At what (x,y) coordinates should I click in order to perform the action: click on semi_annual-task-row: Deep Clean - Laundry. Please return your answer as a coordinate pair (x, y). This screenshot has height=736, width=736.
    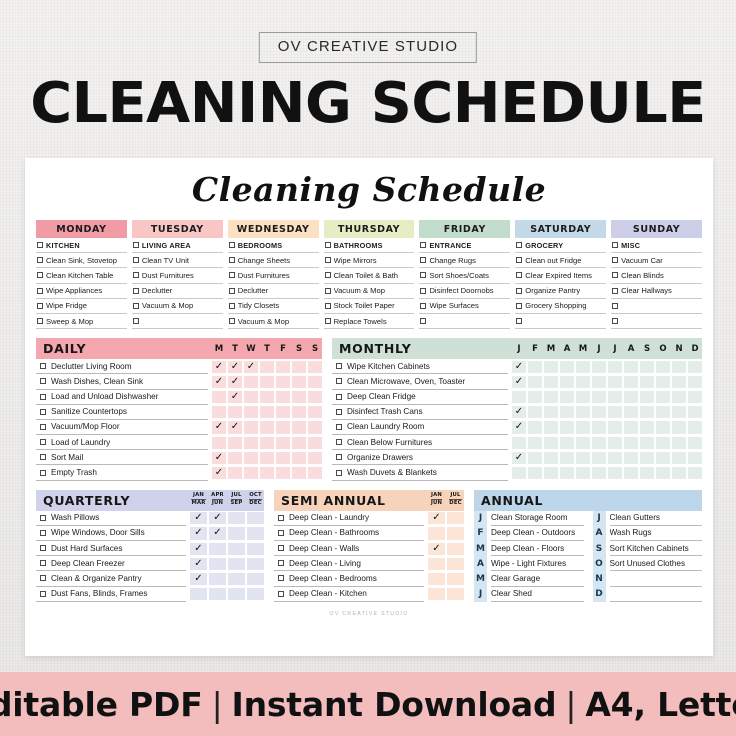
    Looking at the image, I should click on (349, 518).